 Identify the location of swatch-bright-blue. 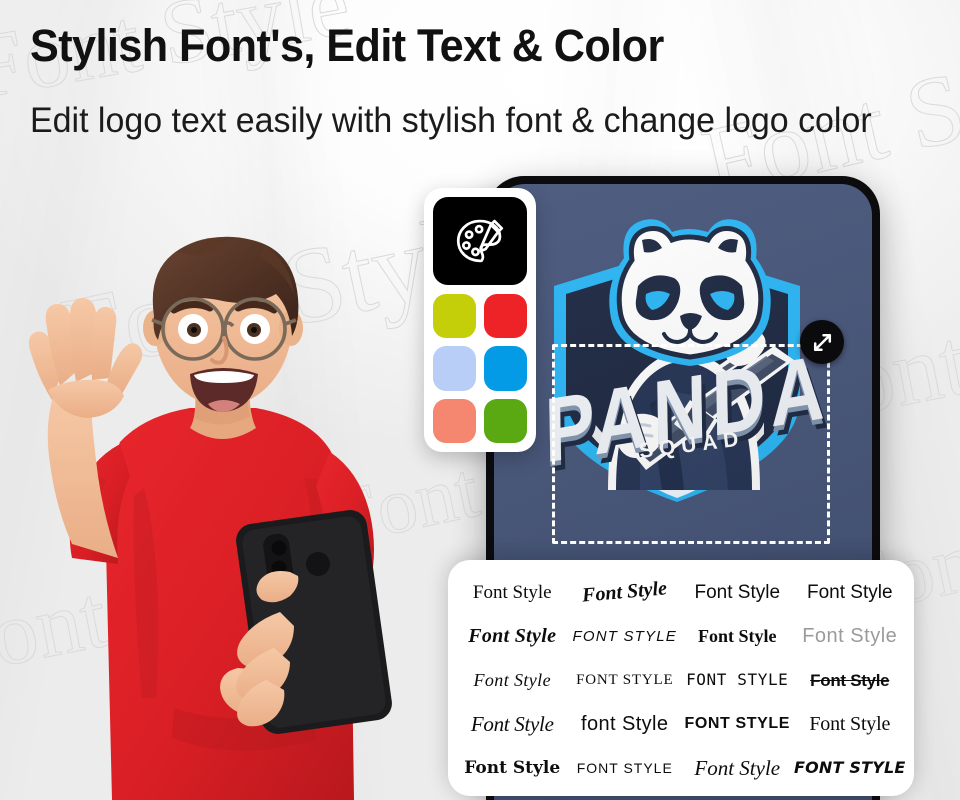
(505, 368).